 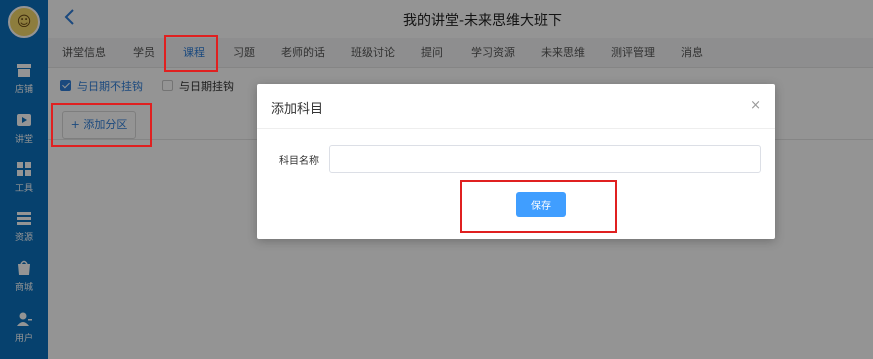 I want to click on annotation-box-courses-tab, so click(x=191, y=53).